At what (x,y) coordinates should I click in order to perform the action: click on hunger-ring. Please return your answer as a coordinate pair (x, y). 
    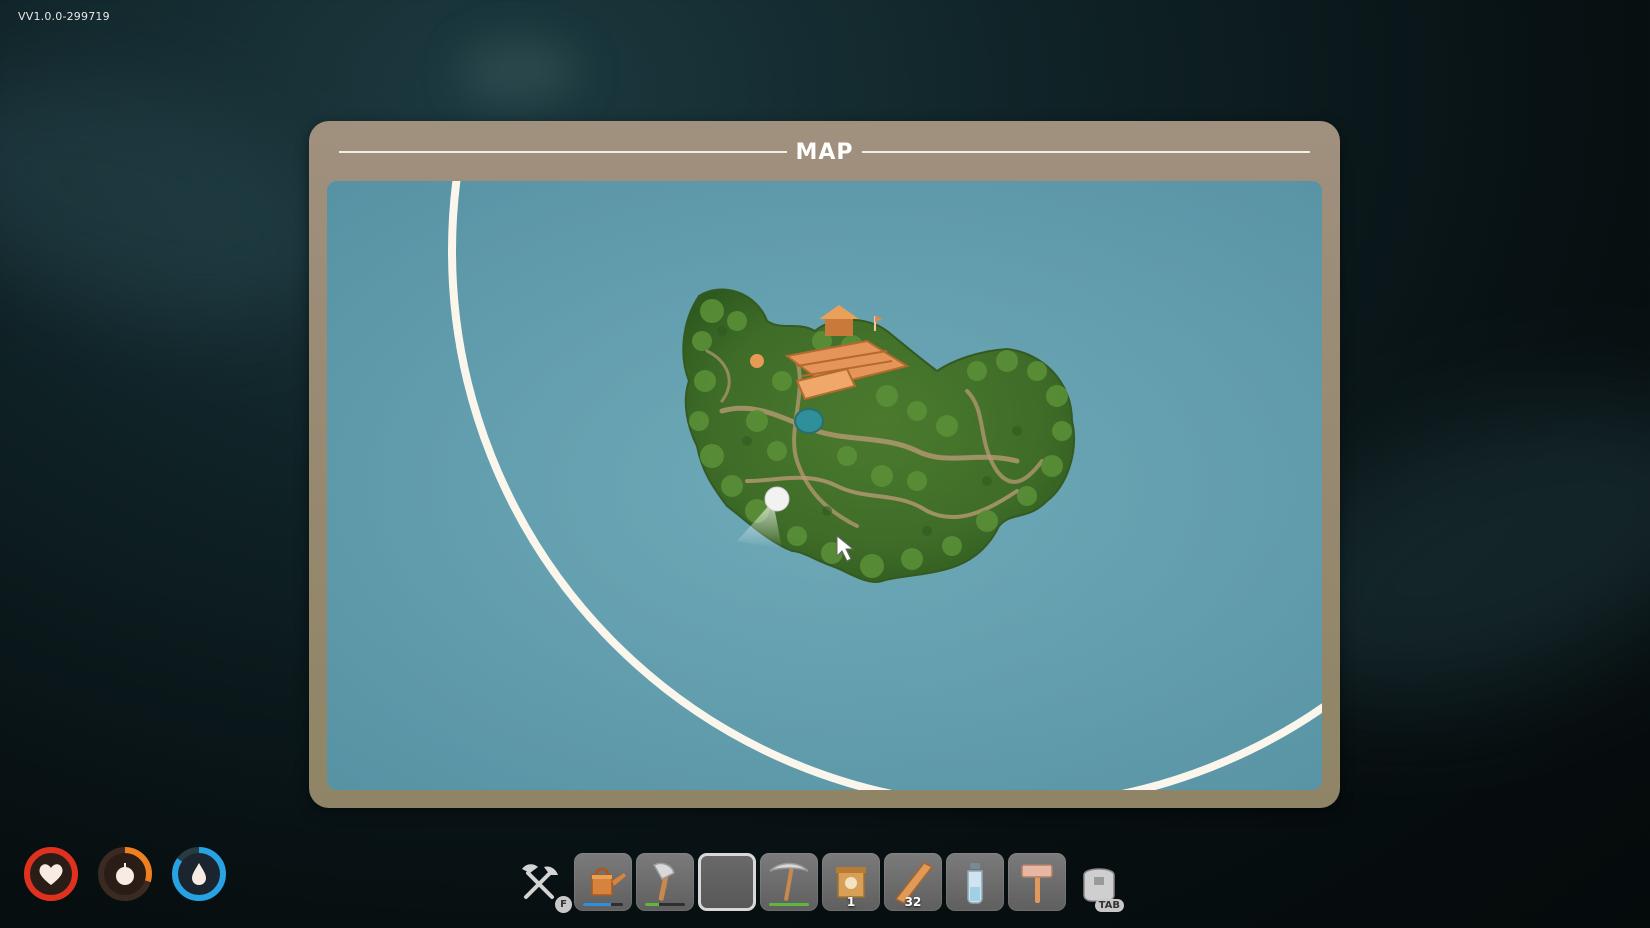
    Looking at the image, I should click on (125, 874).